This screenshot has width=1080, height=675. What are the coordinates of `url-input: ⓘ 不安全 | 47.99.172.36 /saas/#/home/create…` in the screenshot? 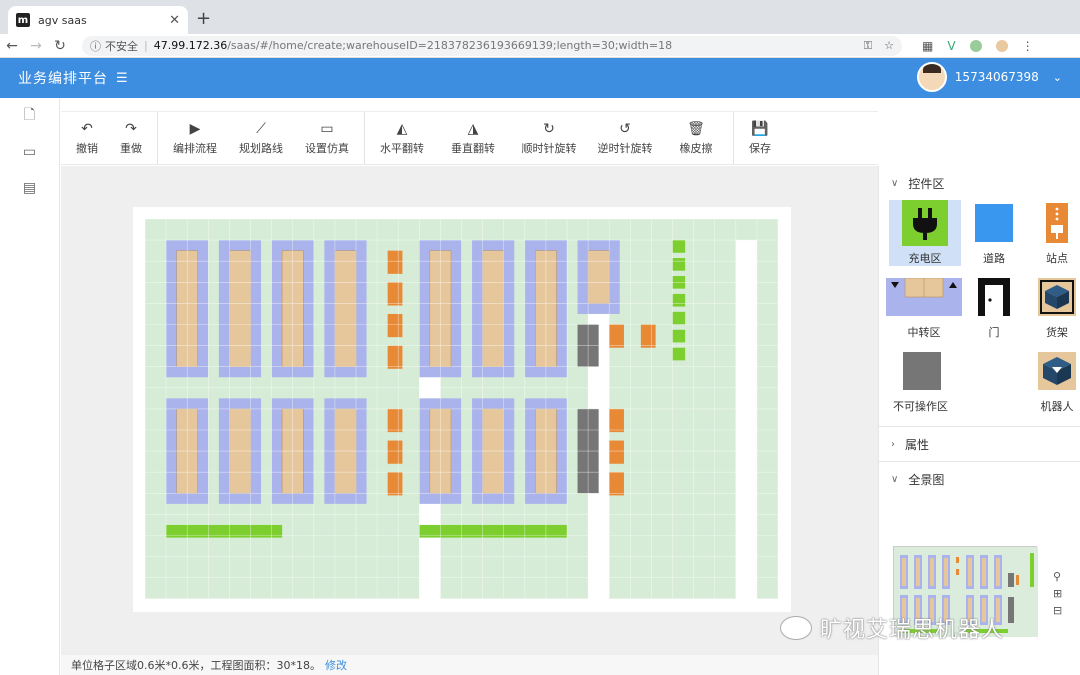 It's located at (492, 45).